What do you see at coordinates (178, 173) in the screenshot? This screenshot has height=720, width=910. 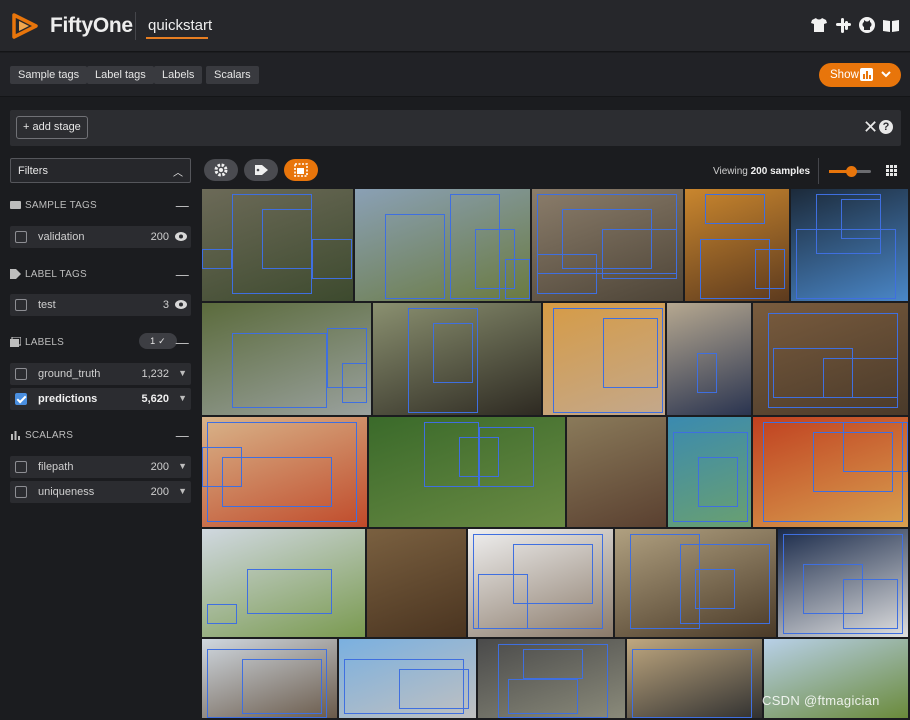 I see `chevron-up-icon: ︿` at bounding box center [178, 173].